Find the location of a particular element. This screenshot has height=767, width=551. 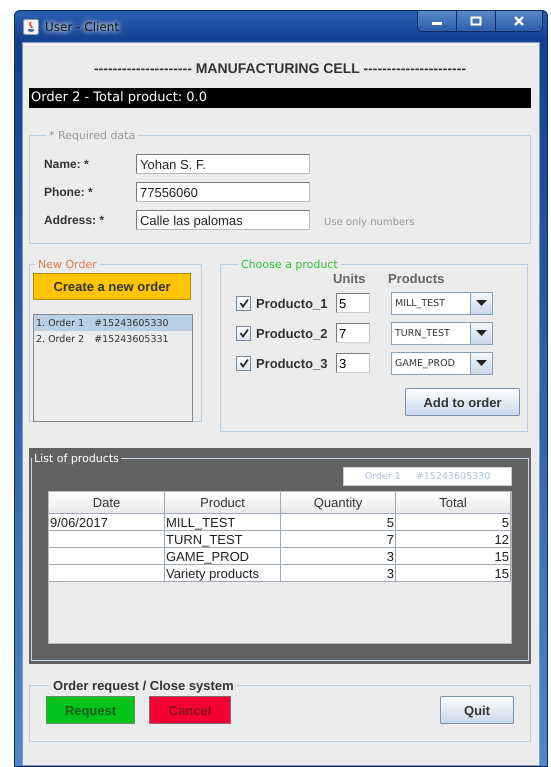

product-label: Producto_3 is located at coordinates (292, 363).